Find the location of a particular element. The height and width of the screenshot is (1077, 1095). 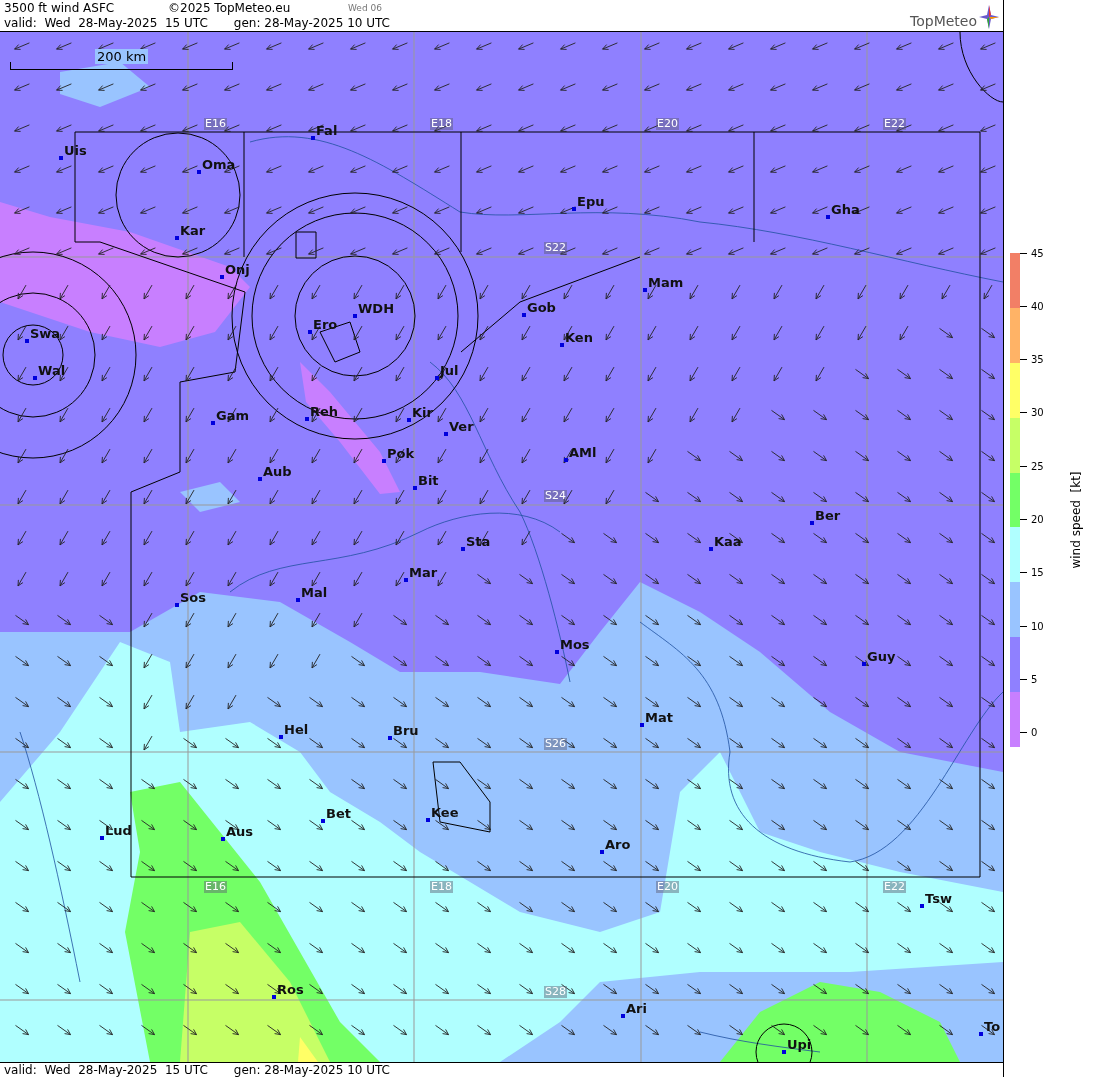

legend-tick-label: 15 is located at coordinates (1037, 573).